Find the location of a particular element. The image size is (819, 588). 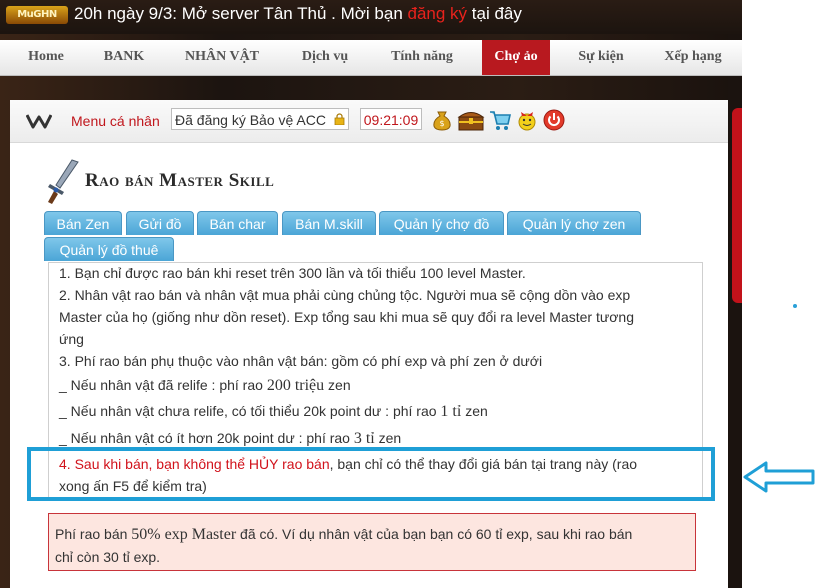

power-icon is located at coordinates (554, 120).